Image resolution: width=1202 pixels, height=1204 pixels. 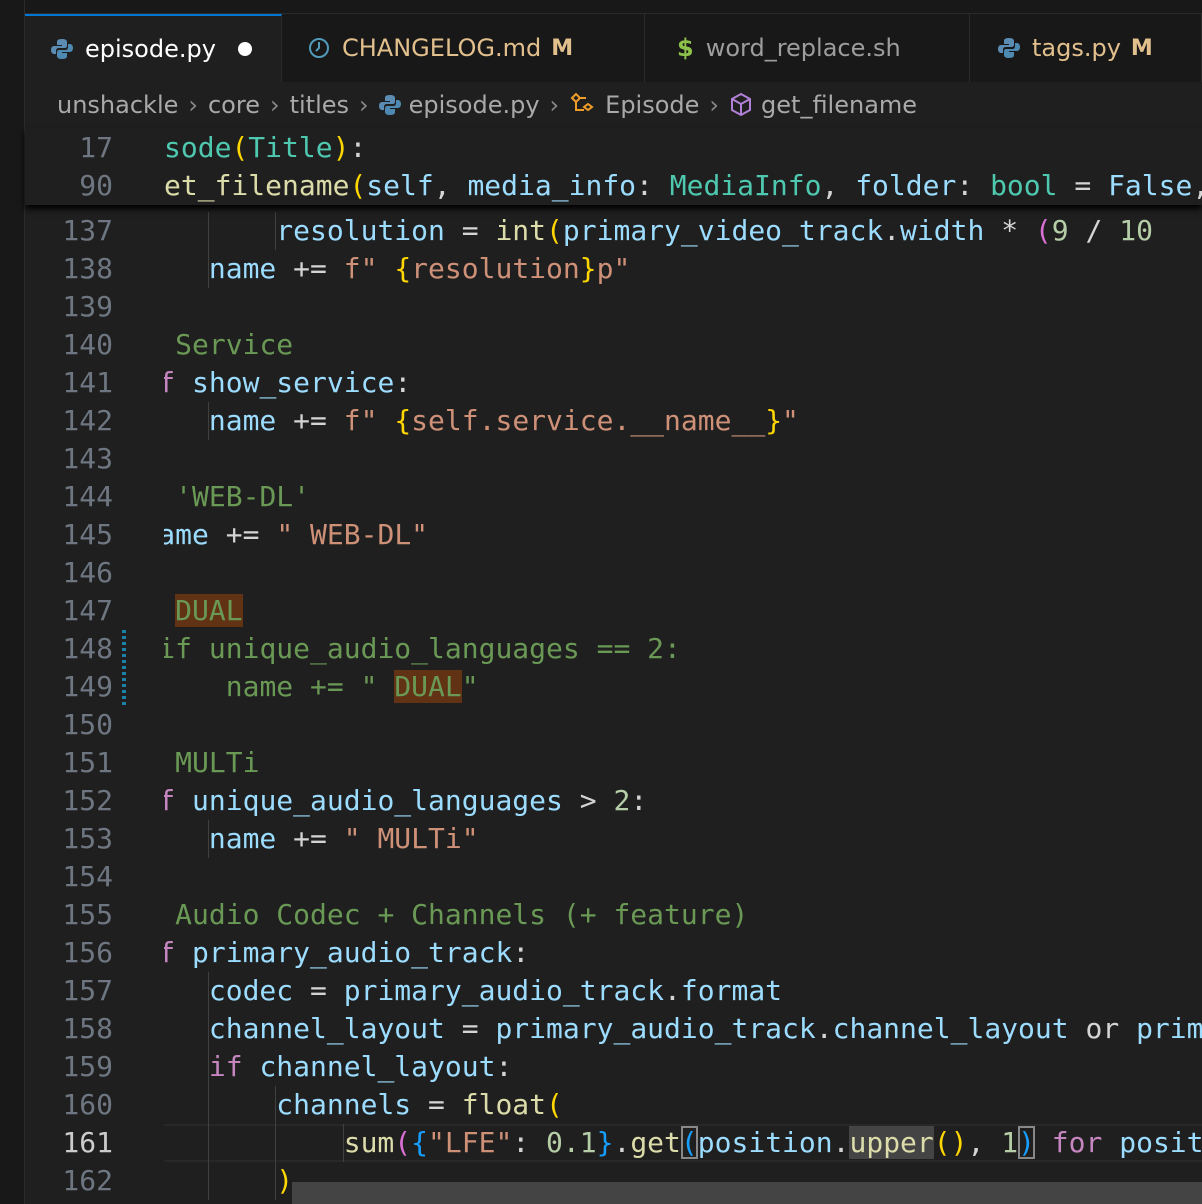 What do you see at coordinates (403, 382) in the screenshot?
I see `code-token: :` at bounding box center [403, 382].